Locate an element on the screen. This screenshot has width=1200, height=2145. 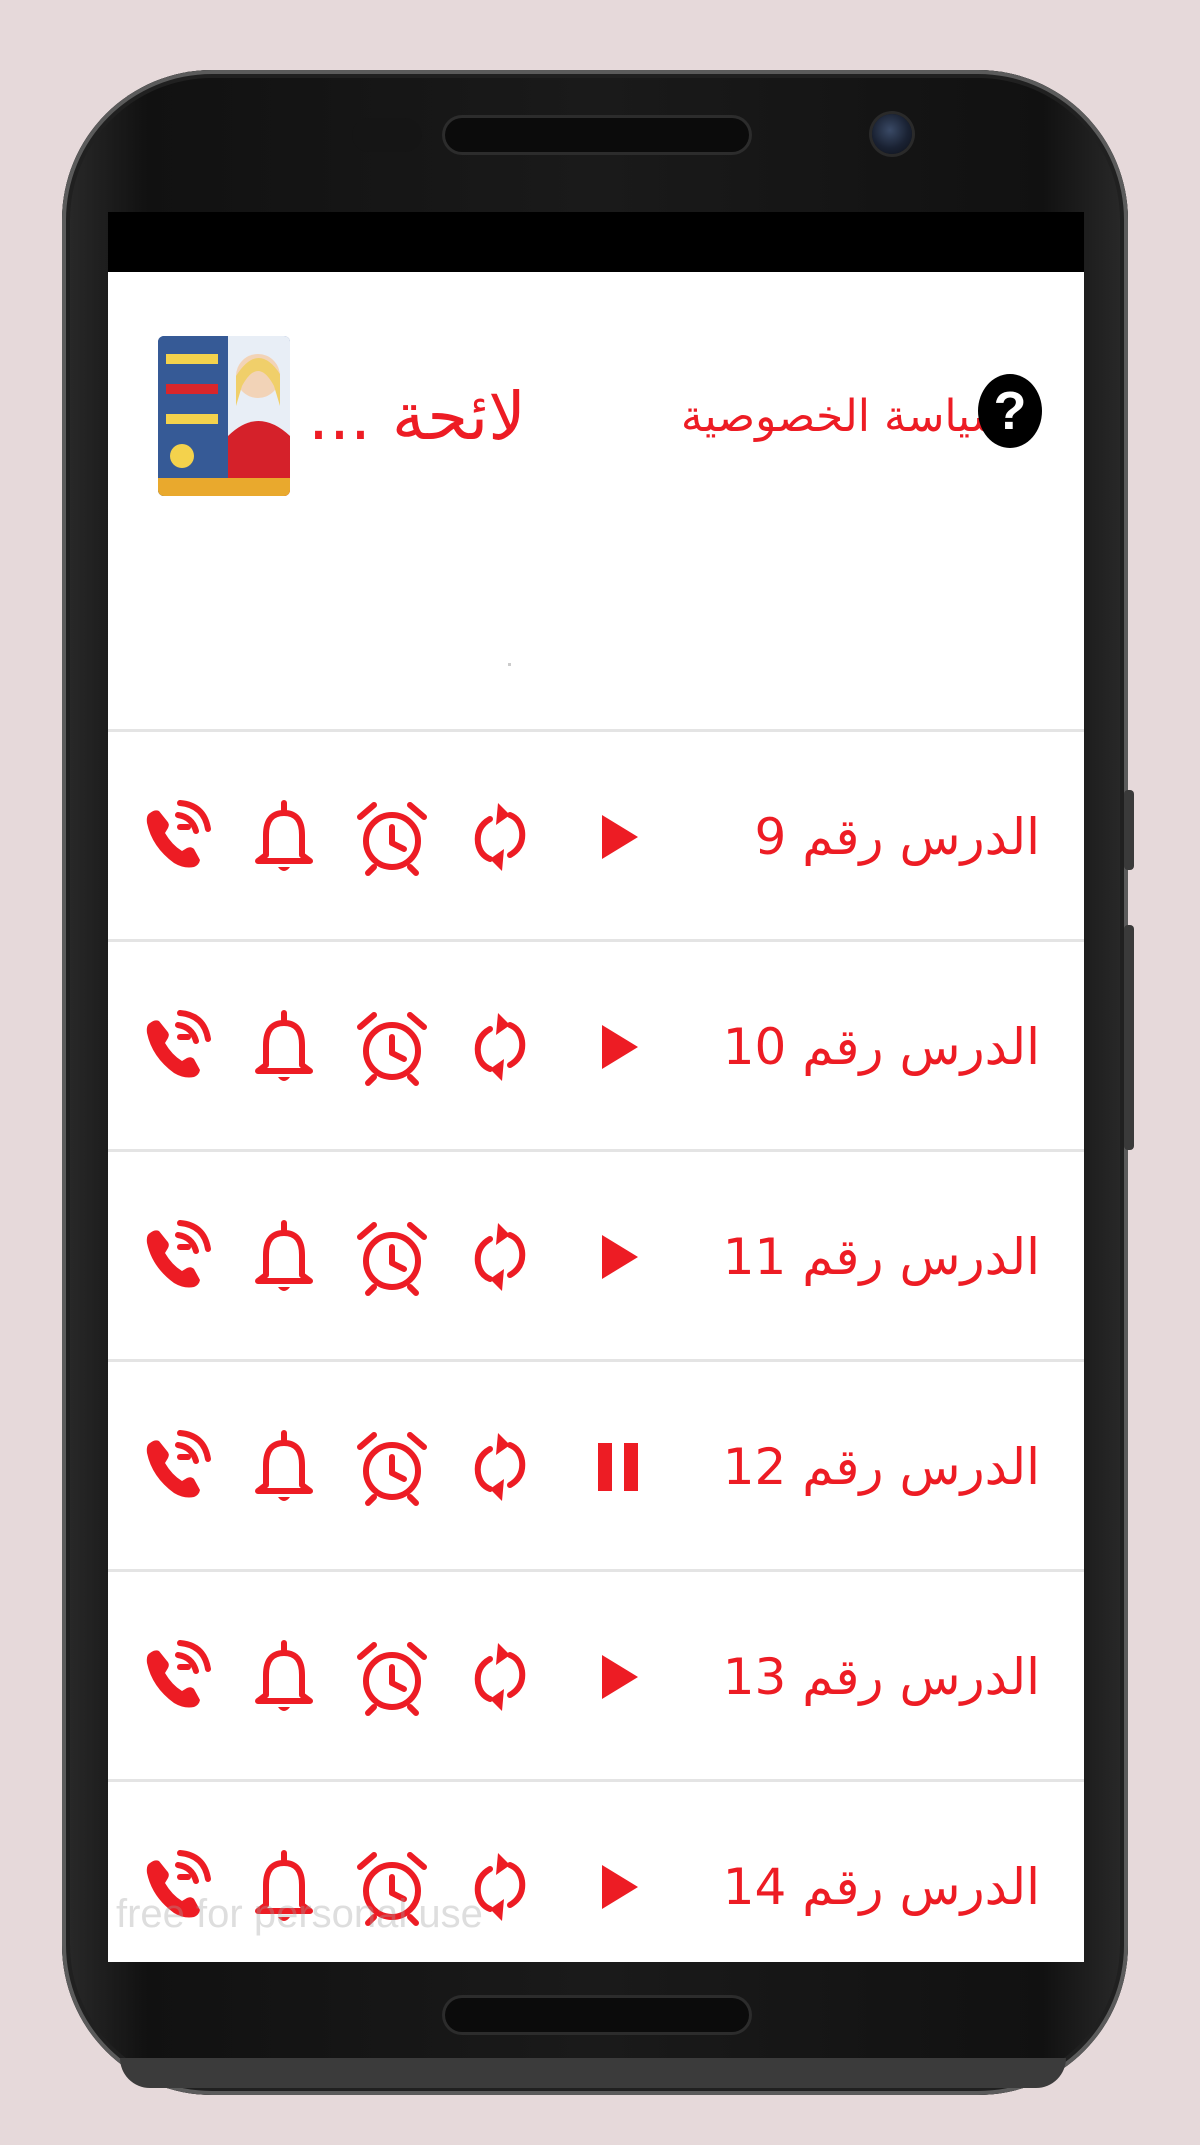
lesson-label: الدرس رقم 14 is located at coordinates (881, 1887).